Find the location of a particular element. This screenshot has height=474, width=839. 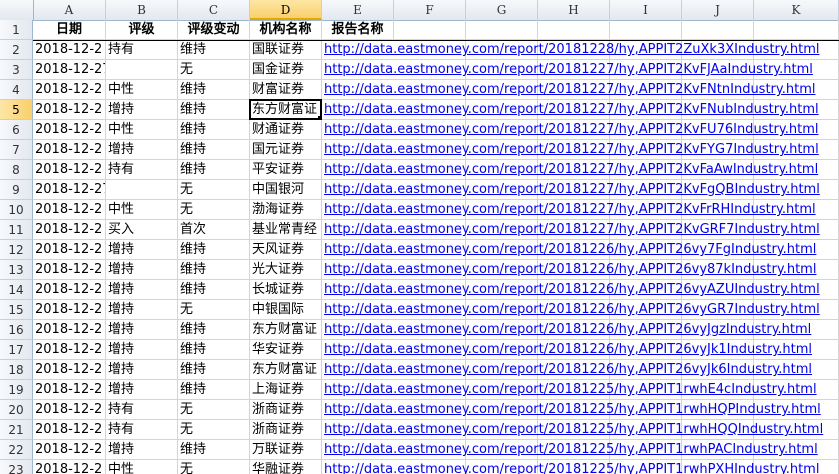

row-header: 16 is located at coordinates (16, 330).